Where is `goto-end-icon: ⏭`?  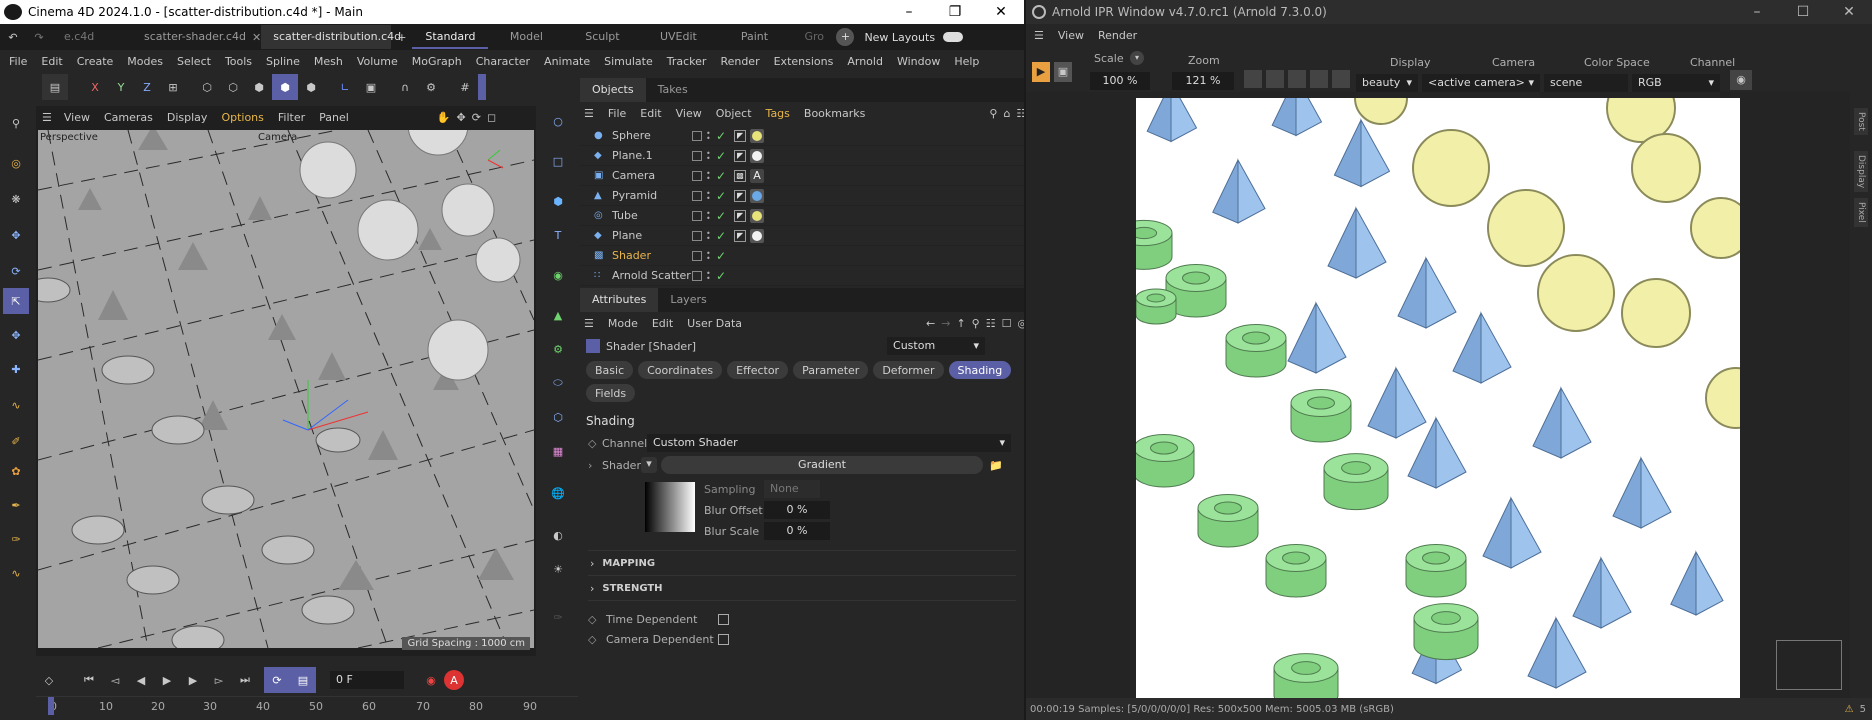 goto-end-icon: ⏭ is located at coordinates (245, 680).